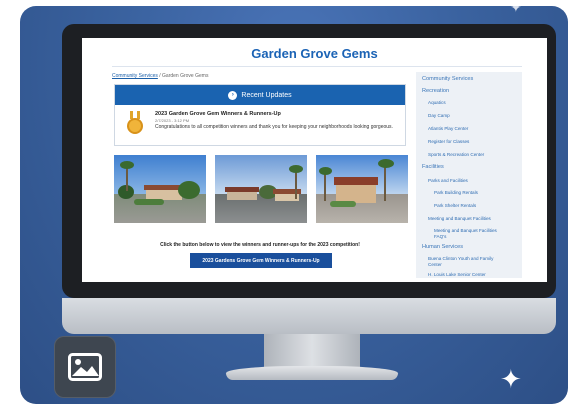 This screenshot has width=574, height=408. Describe the element at coordinates (266, 95) in the screenshot. I see `recent-updates-heading: Recent Updates` at that location.